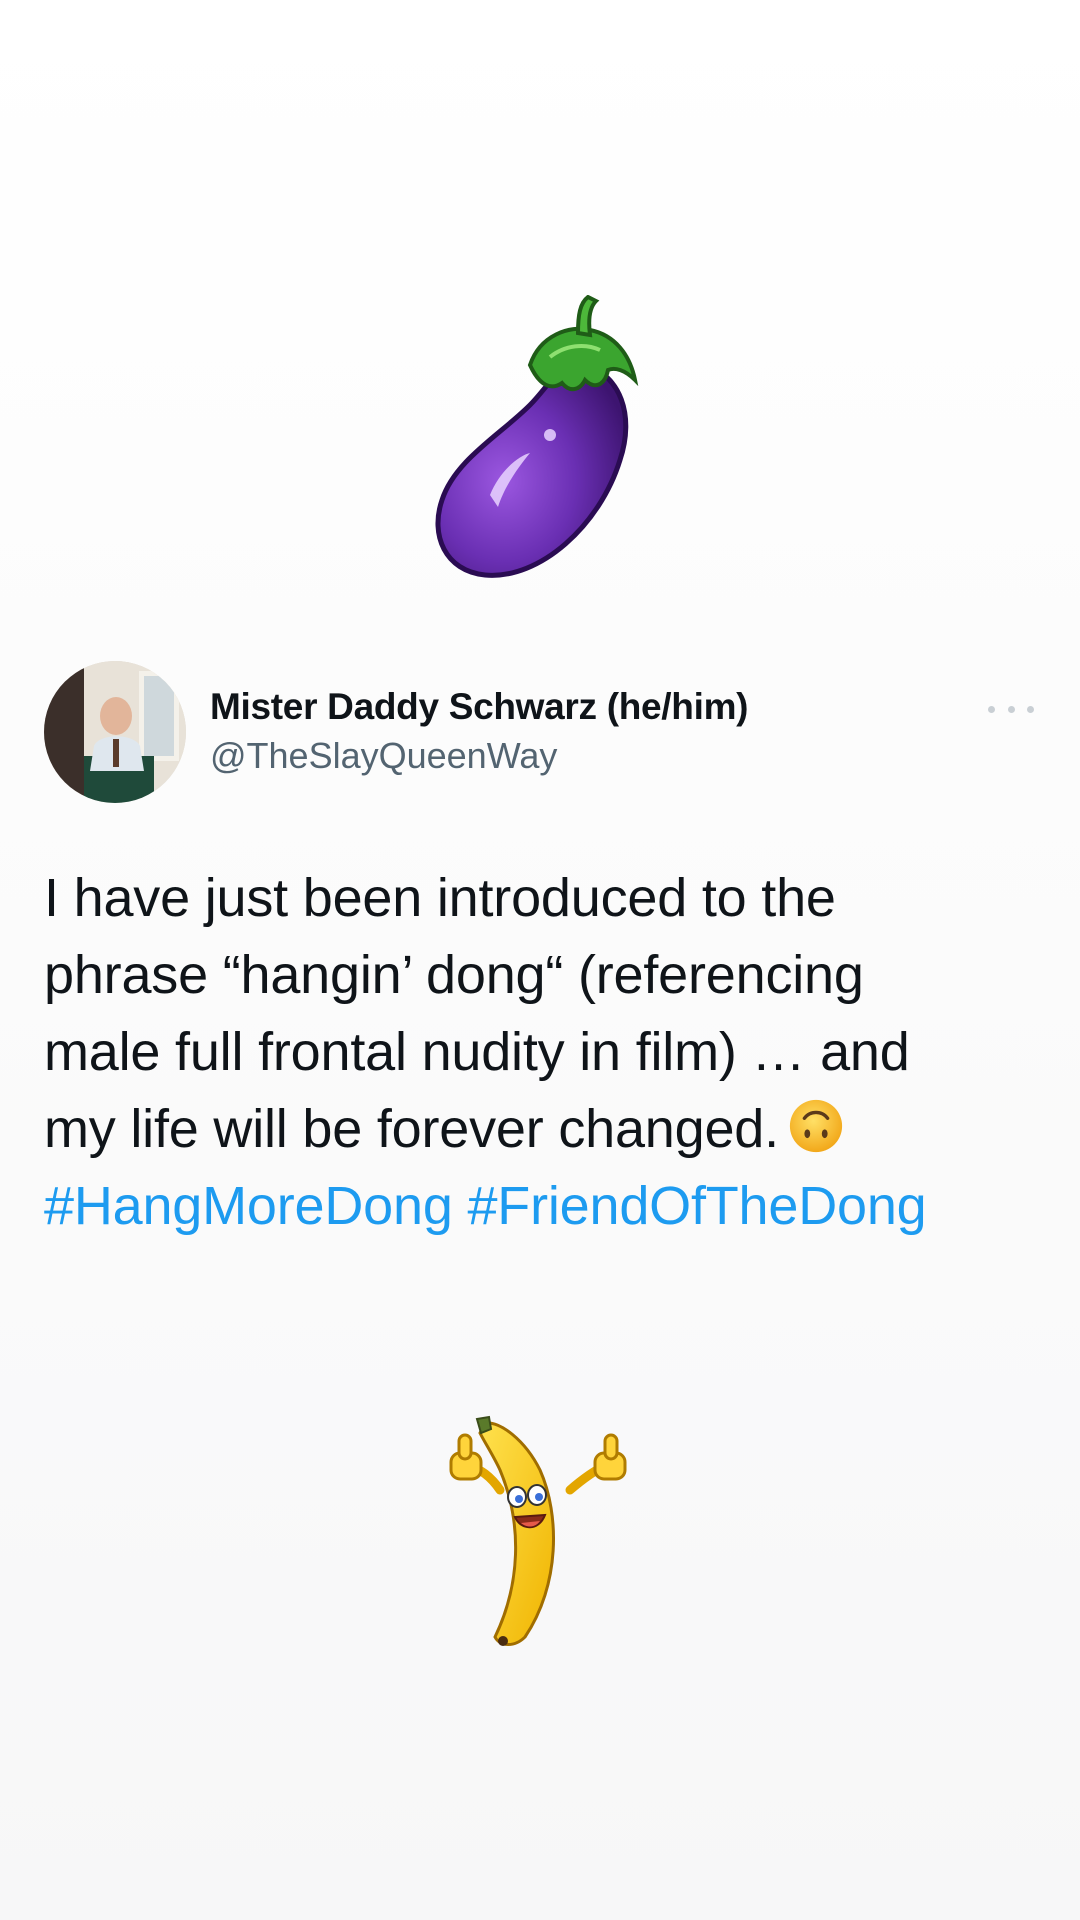 This screenshot has height=1920, width=1080. What do you see at coordinates (477, 1052) in the screenshot?
I see `tweet-text-line: male full frontal nudity in film) … and` at bounding box center [477, 1052].